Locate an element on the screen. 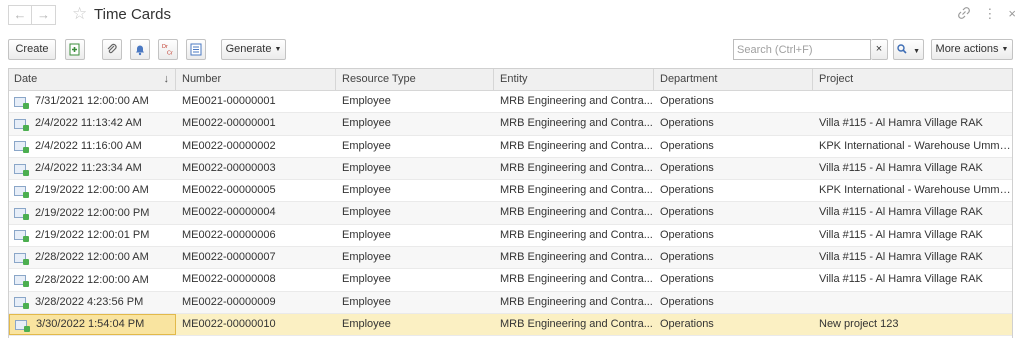  more-menu-icon: ⋮ is located at coordinates (989, 15).